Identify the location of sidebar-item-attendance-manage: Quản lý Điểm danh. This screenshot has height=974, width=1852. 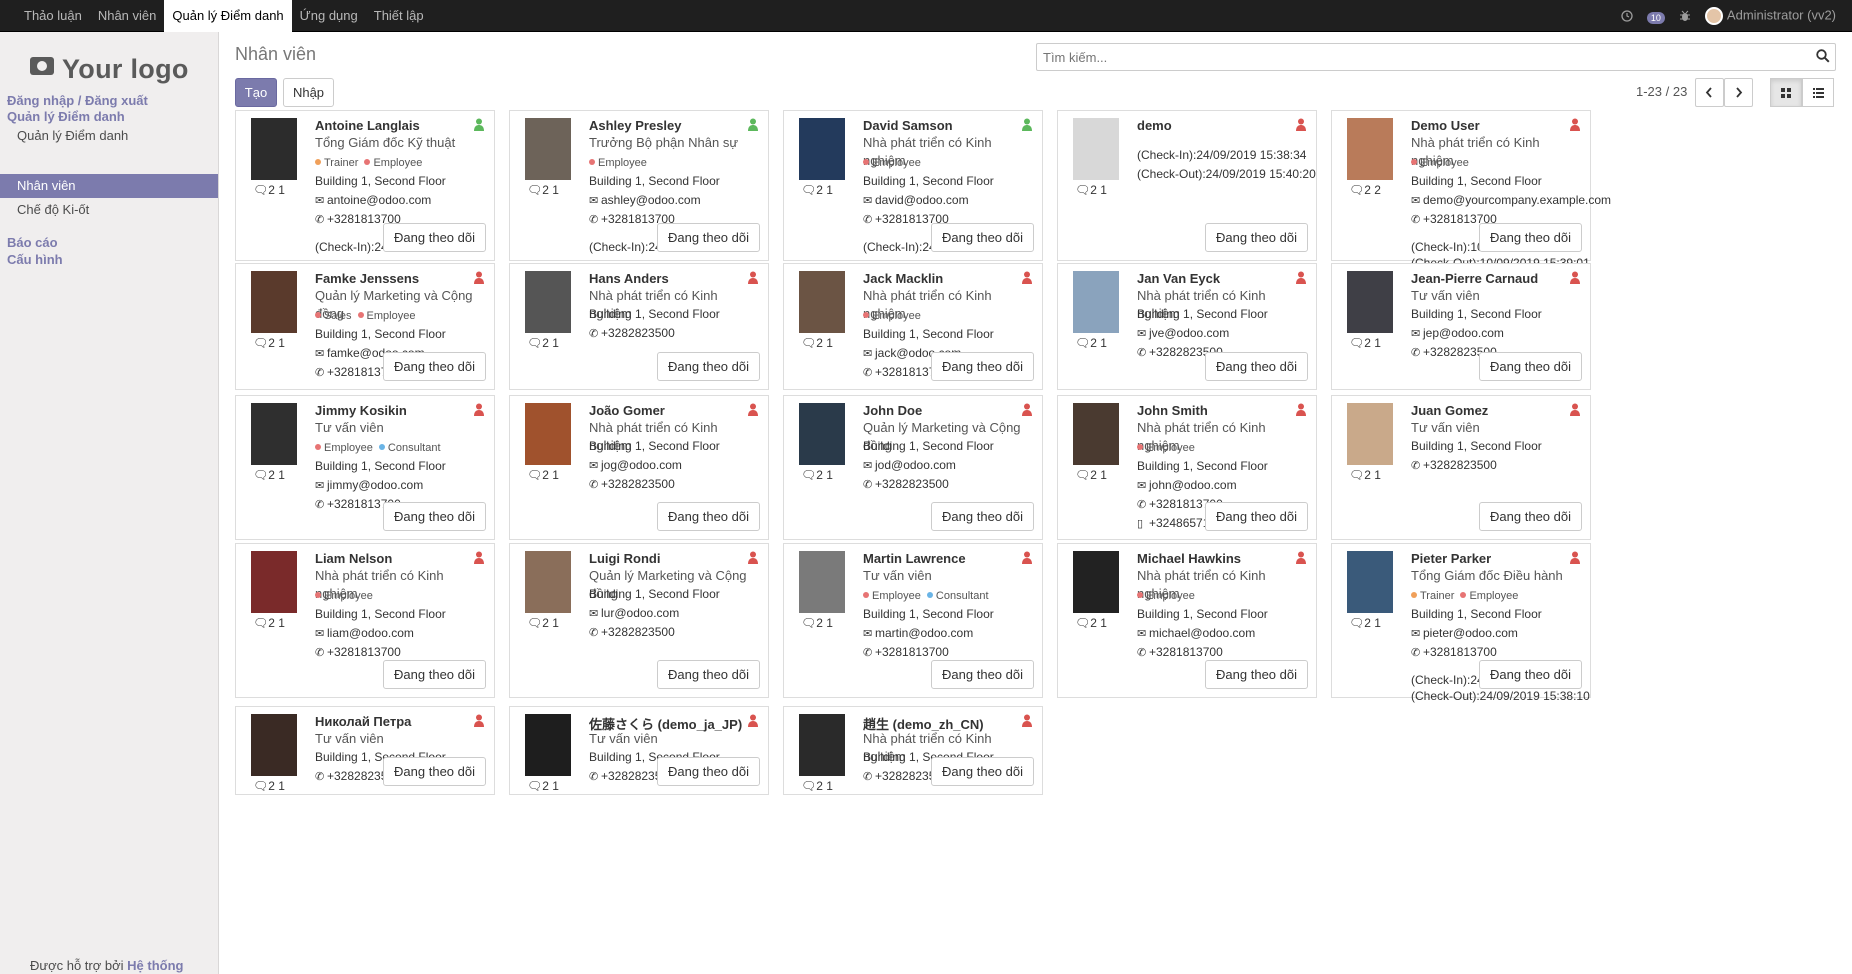
(109, 136).